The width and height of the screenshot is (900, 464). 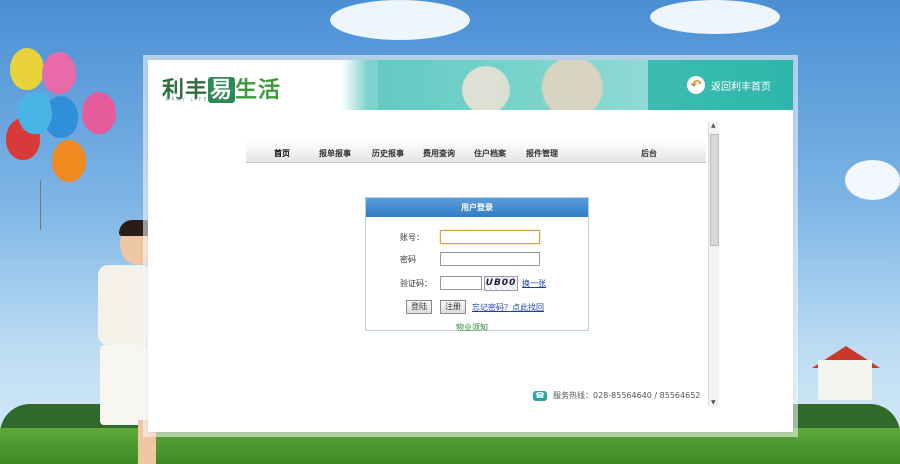 What do you see at coordinates (40, 205) in the screenshot?
I see `balloon-string` at bounding box center [40, 205].